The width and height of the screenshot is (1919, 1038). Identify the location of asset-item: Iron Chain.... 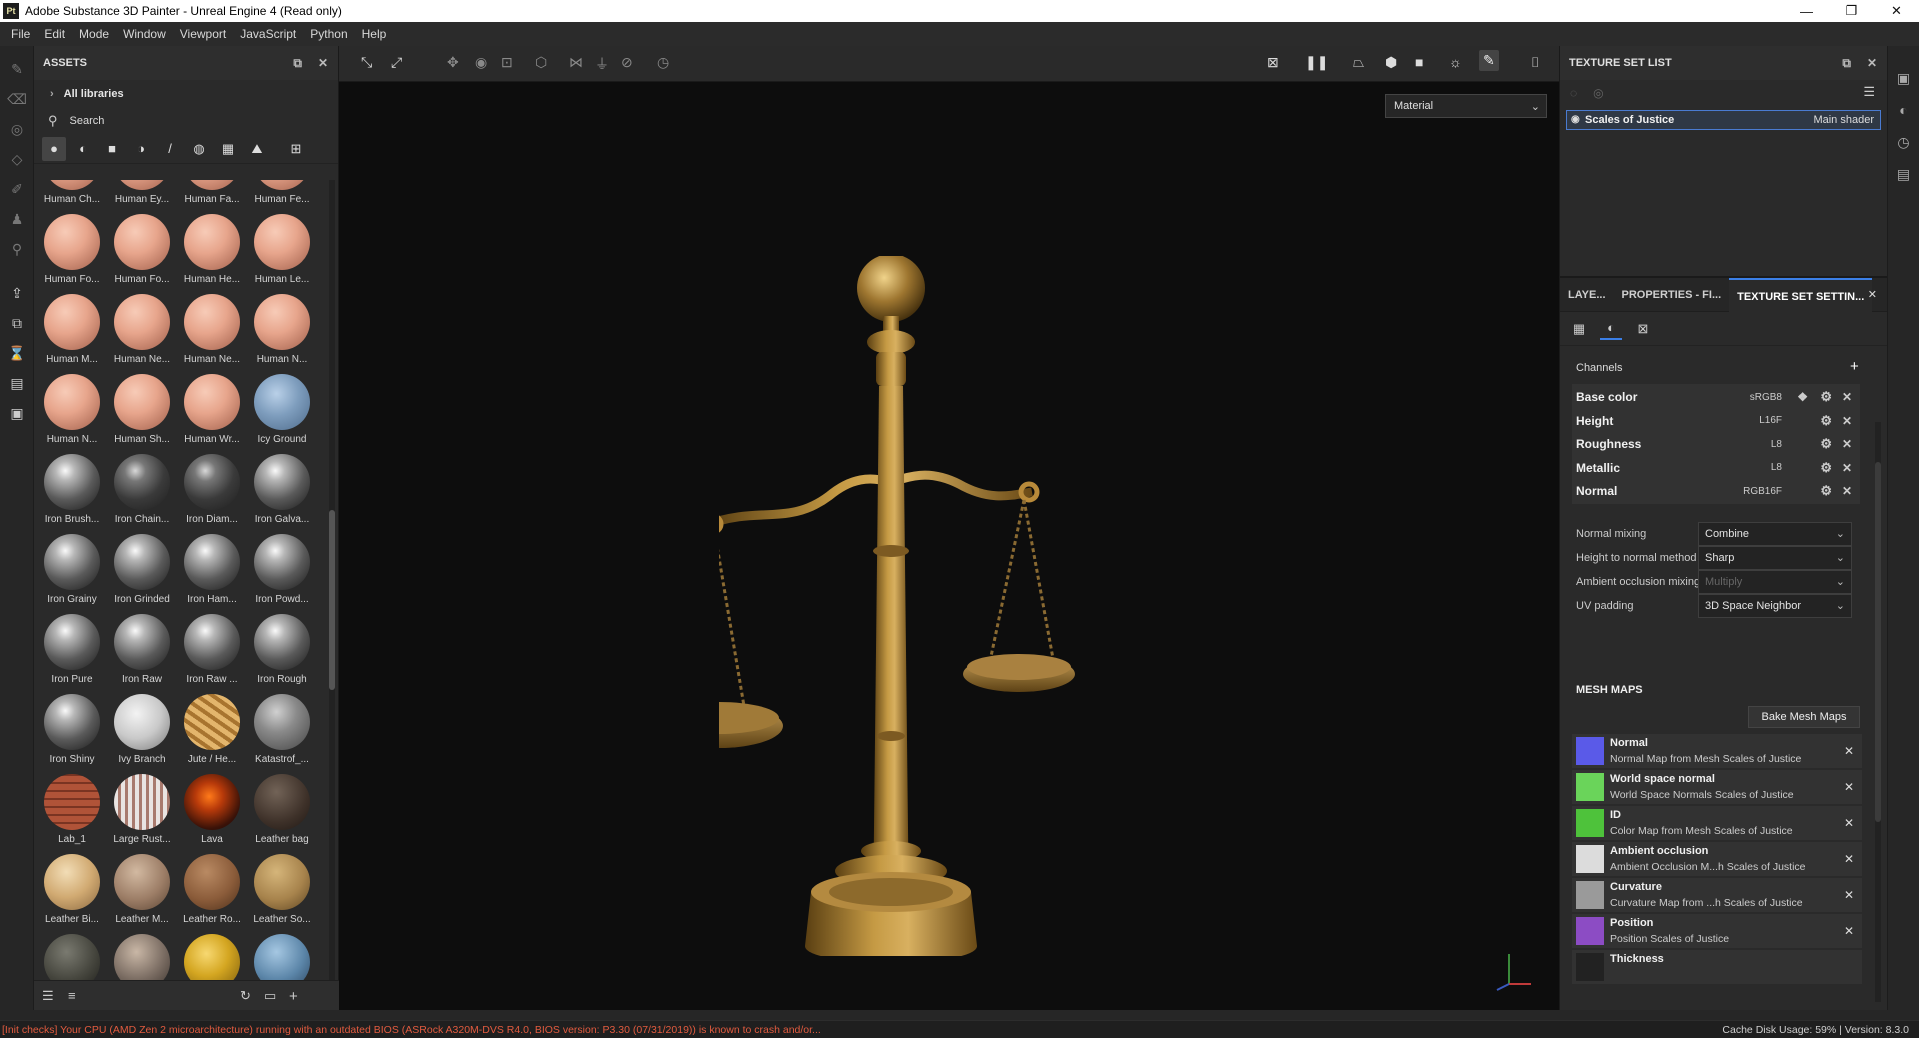
(142, 493).